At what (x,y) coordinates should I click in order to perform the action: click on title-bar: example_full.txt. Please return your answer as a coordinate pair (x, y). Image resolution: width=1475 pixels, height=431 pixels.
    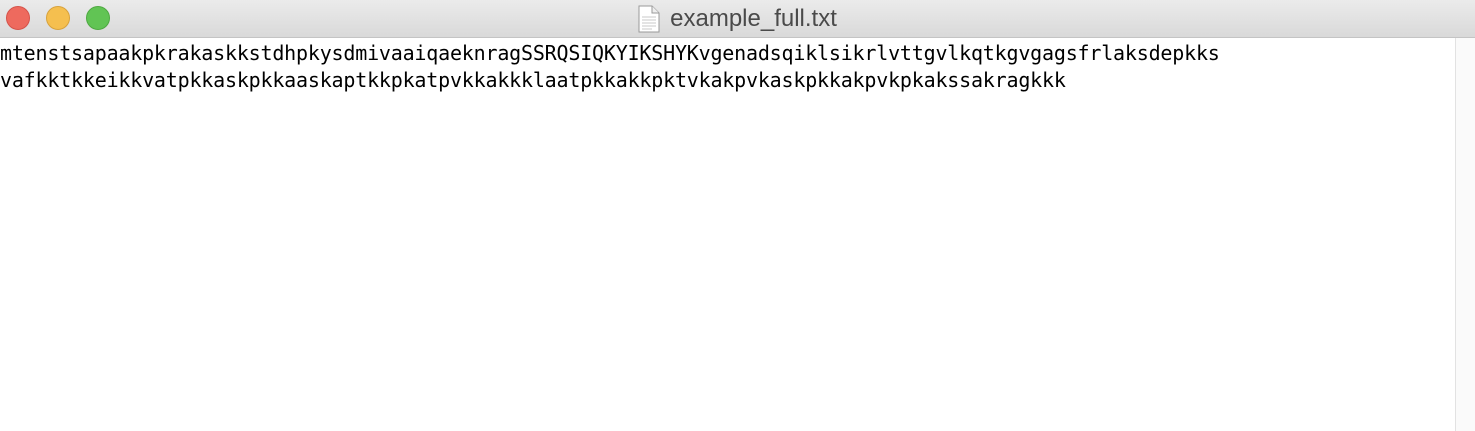
    Looking at the image, I should click on (737, 19).